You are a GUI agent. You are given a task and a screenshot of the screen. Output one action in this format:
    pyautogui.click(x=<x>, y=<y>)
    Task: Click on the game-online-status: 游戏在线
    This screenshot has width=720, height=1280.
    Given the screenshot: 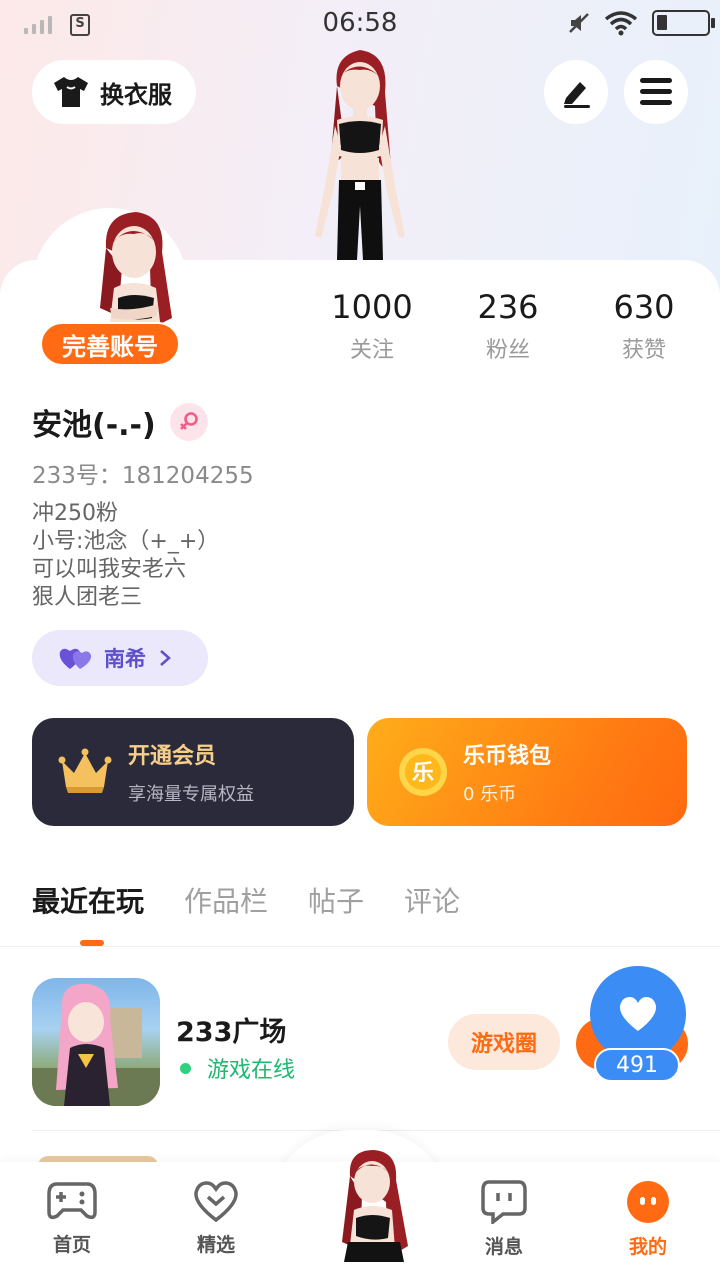 What is the action you would take?
    pyautogui.click(x=237, y=1068)
    